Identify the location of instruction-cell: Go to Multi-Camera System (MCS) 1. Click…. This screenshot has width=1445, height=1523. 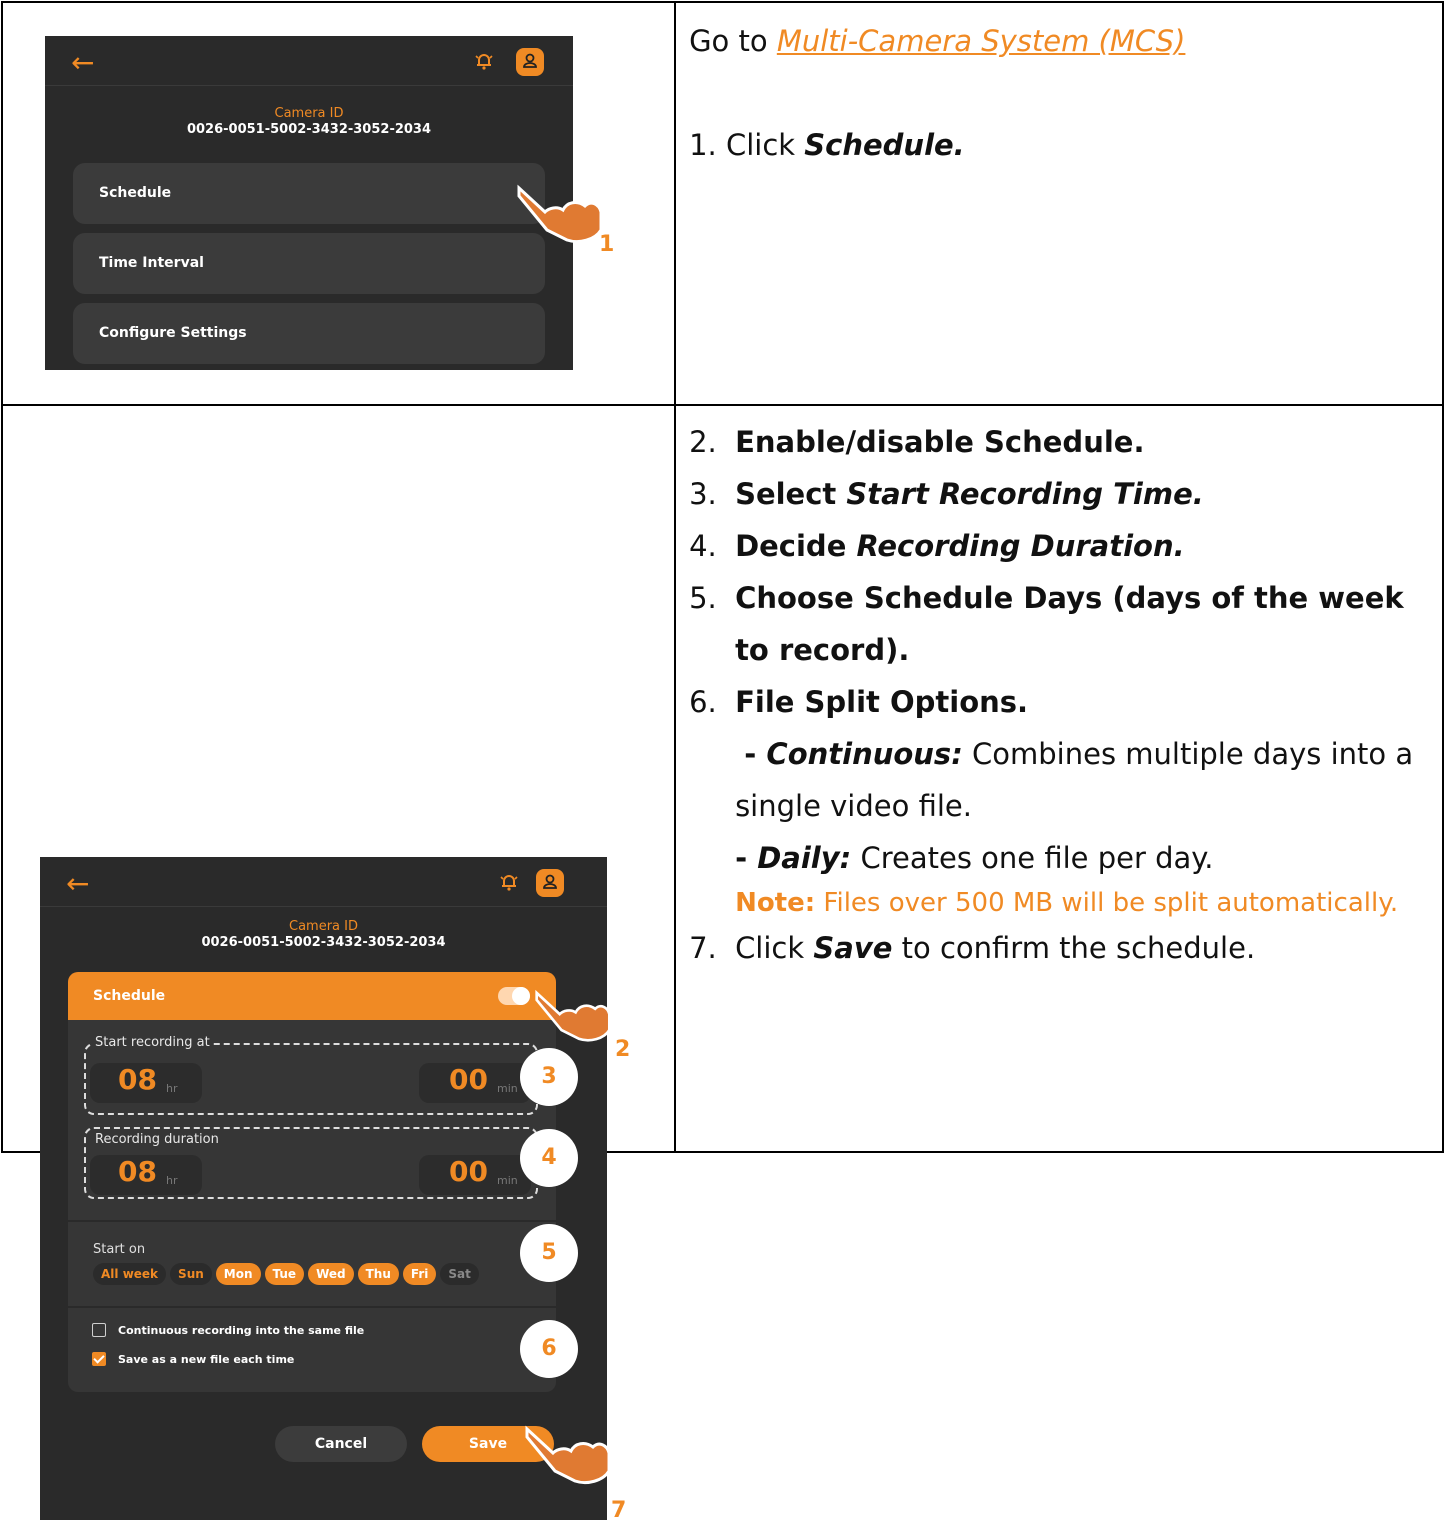
(1059, 203).